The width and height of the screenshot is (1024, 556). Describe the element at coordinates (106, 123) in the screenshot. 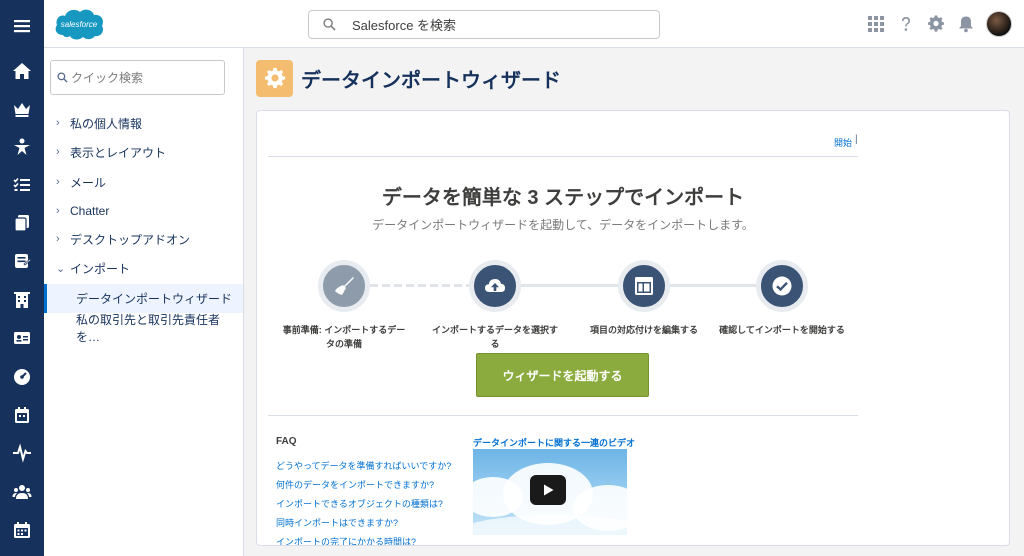

I see `sidebar-item-label: 私の個人情報` at that location.